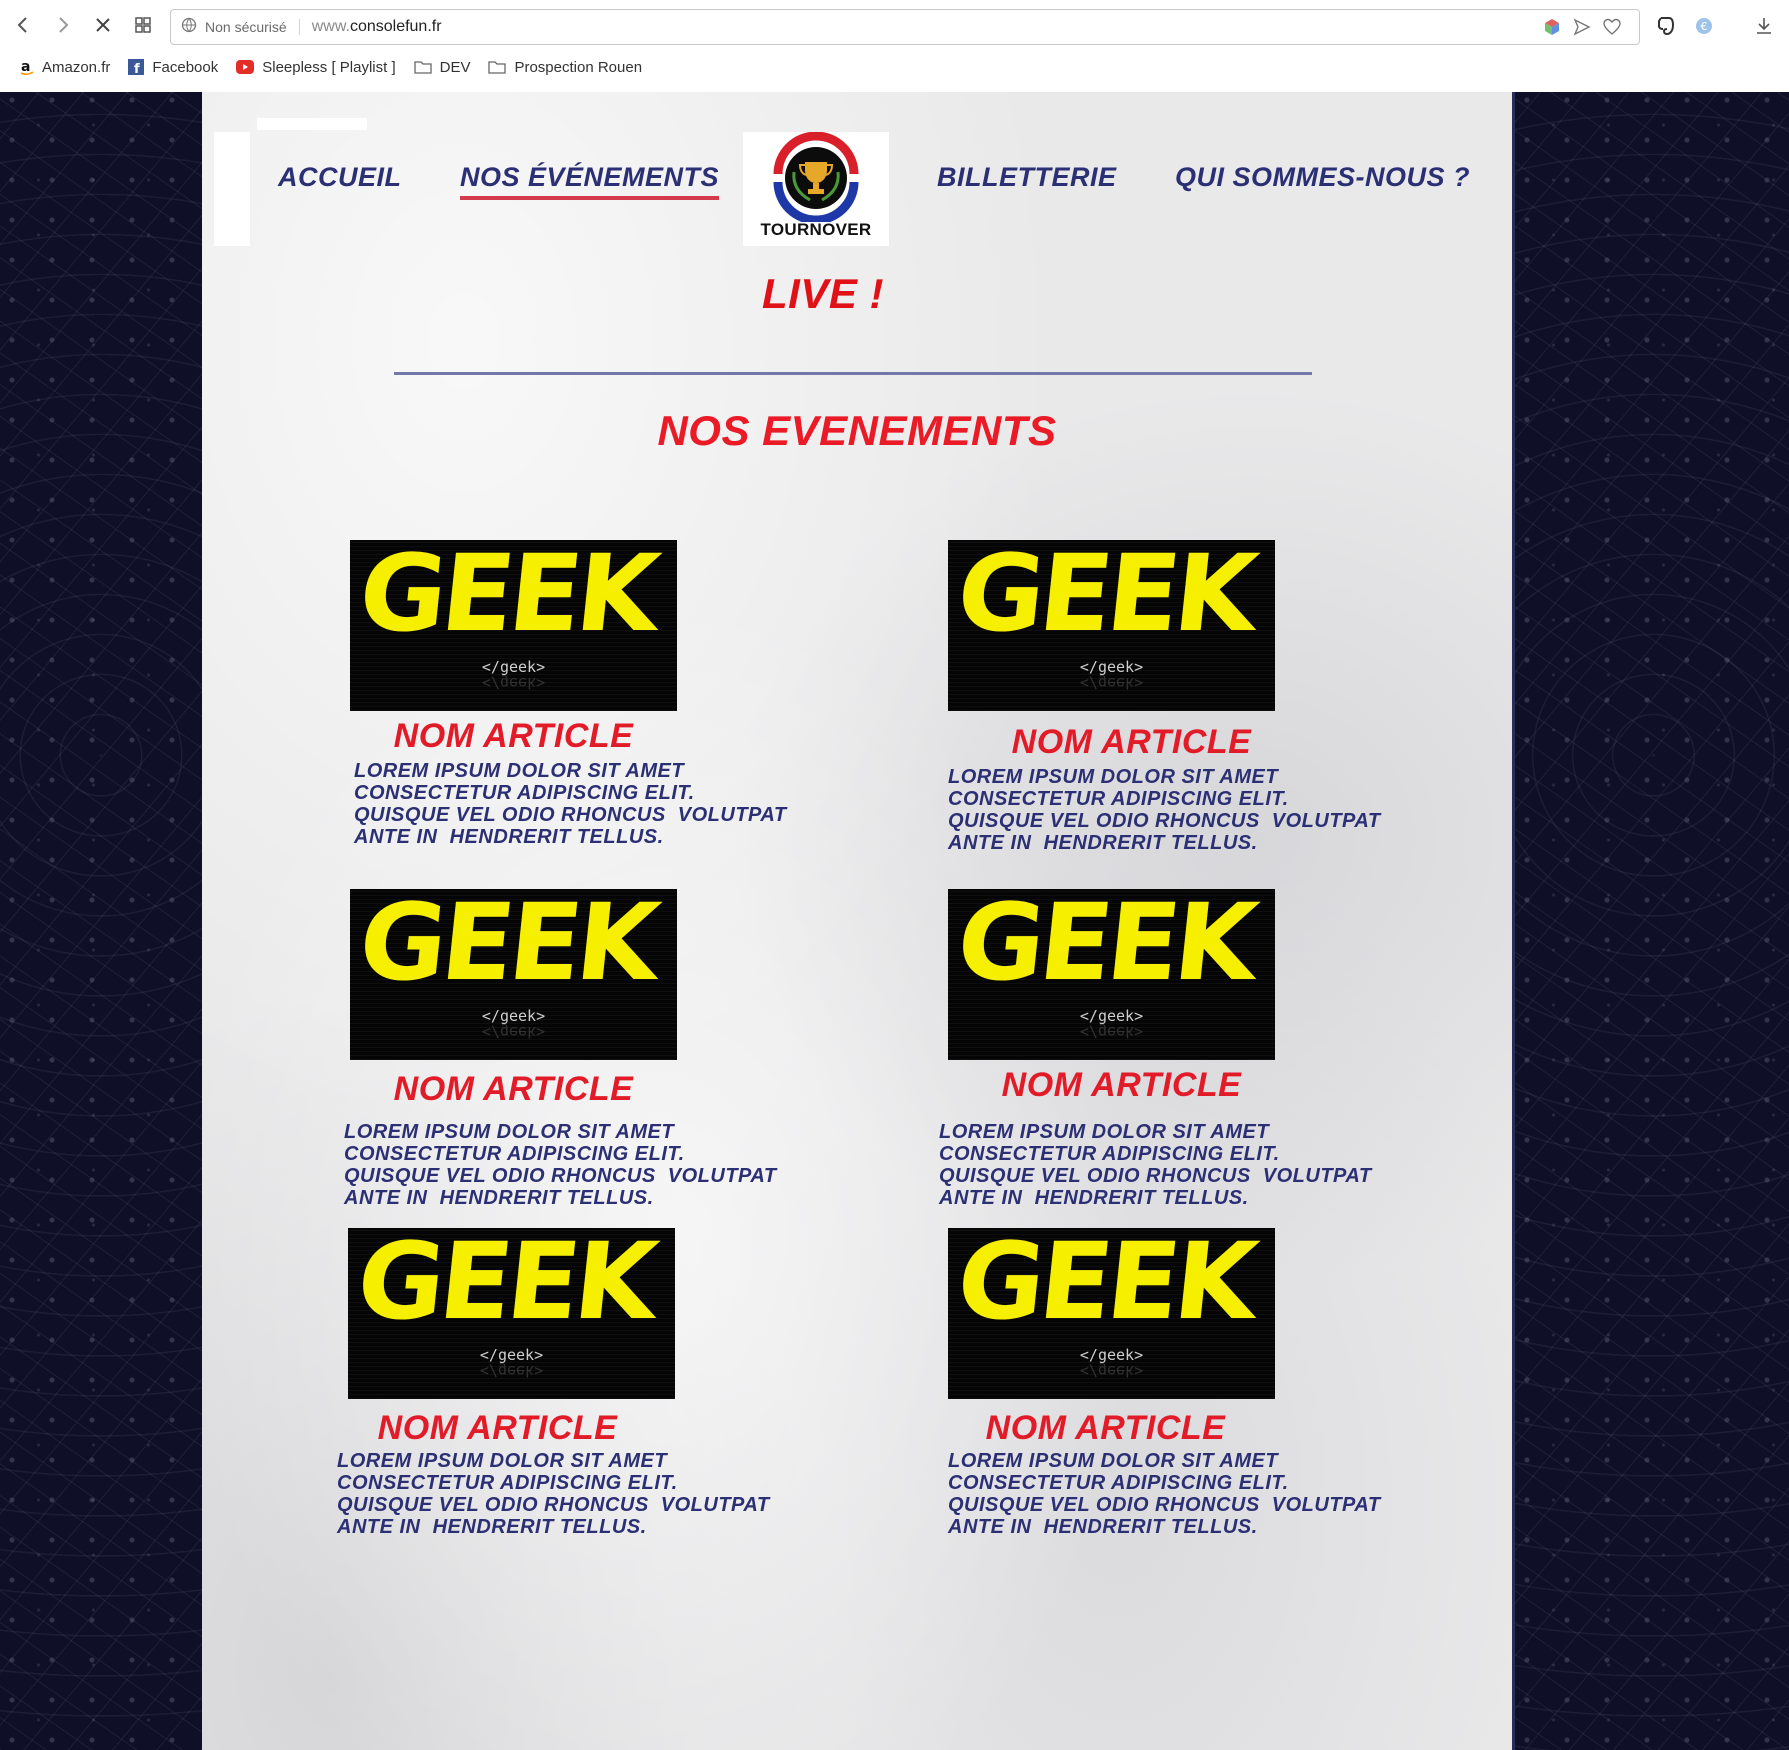 This screenshot has height=1750, width=1789. I want to click on security-label: Non sécurisé, so click(252, 27).